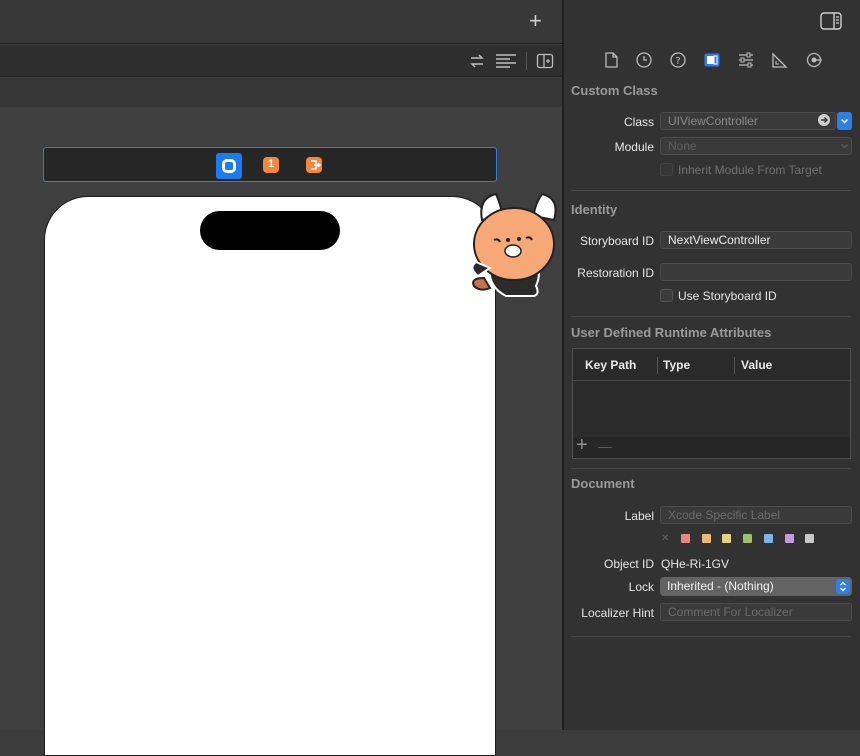 The height and width of the screenshot is (756, 860). What do you see at coordinates (746, 60) in the screenshot?
I see `attributes-icon` at bounding box center [746, 60].